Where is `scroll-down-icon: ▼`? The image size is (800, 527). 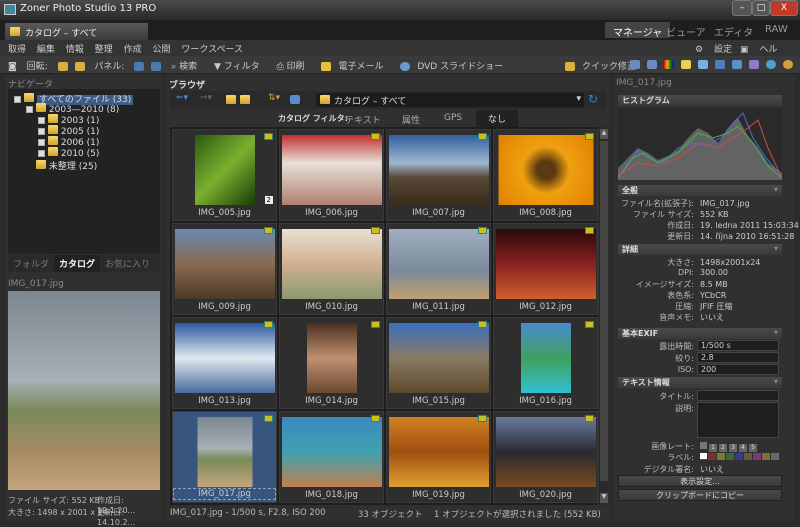
scroll-down-icon: ▼ is located at coordinates (604, 498).